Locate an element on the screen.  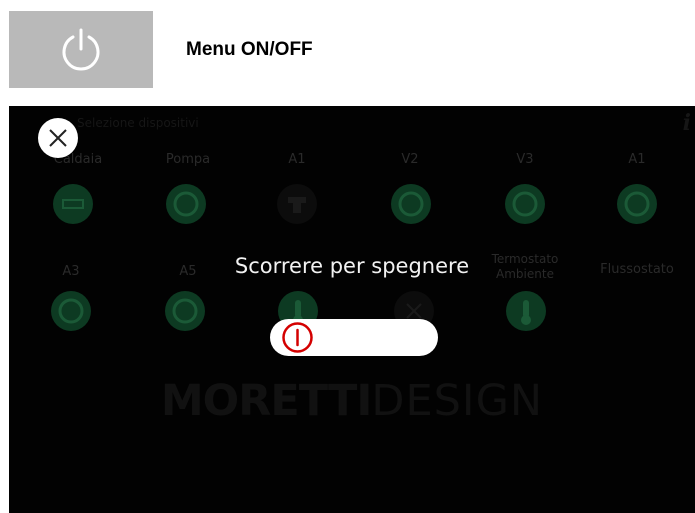
slider-knob is located at coordinates (297, 337).